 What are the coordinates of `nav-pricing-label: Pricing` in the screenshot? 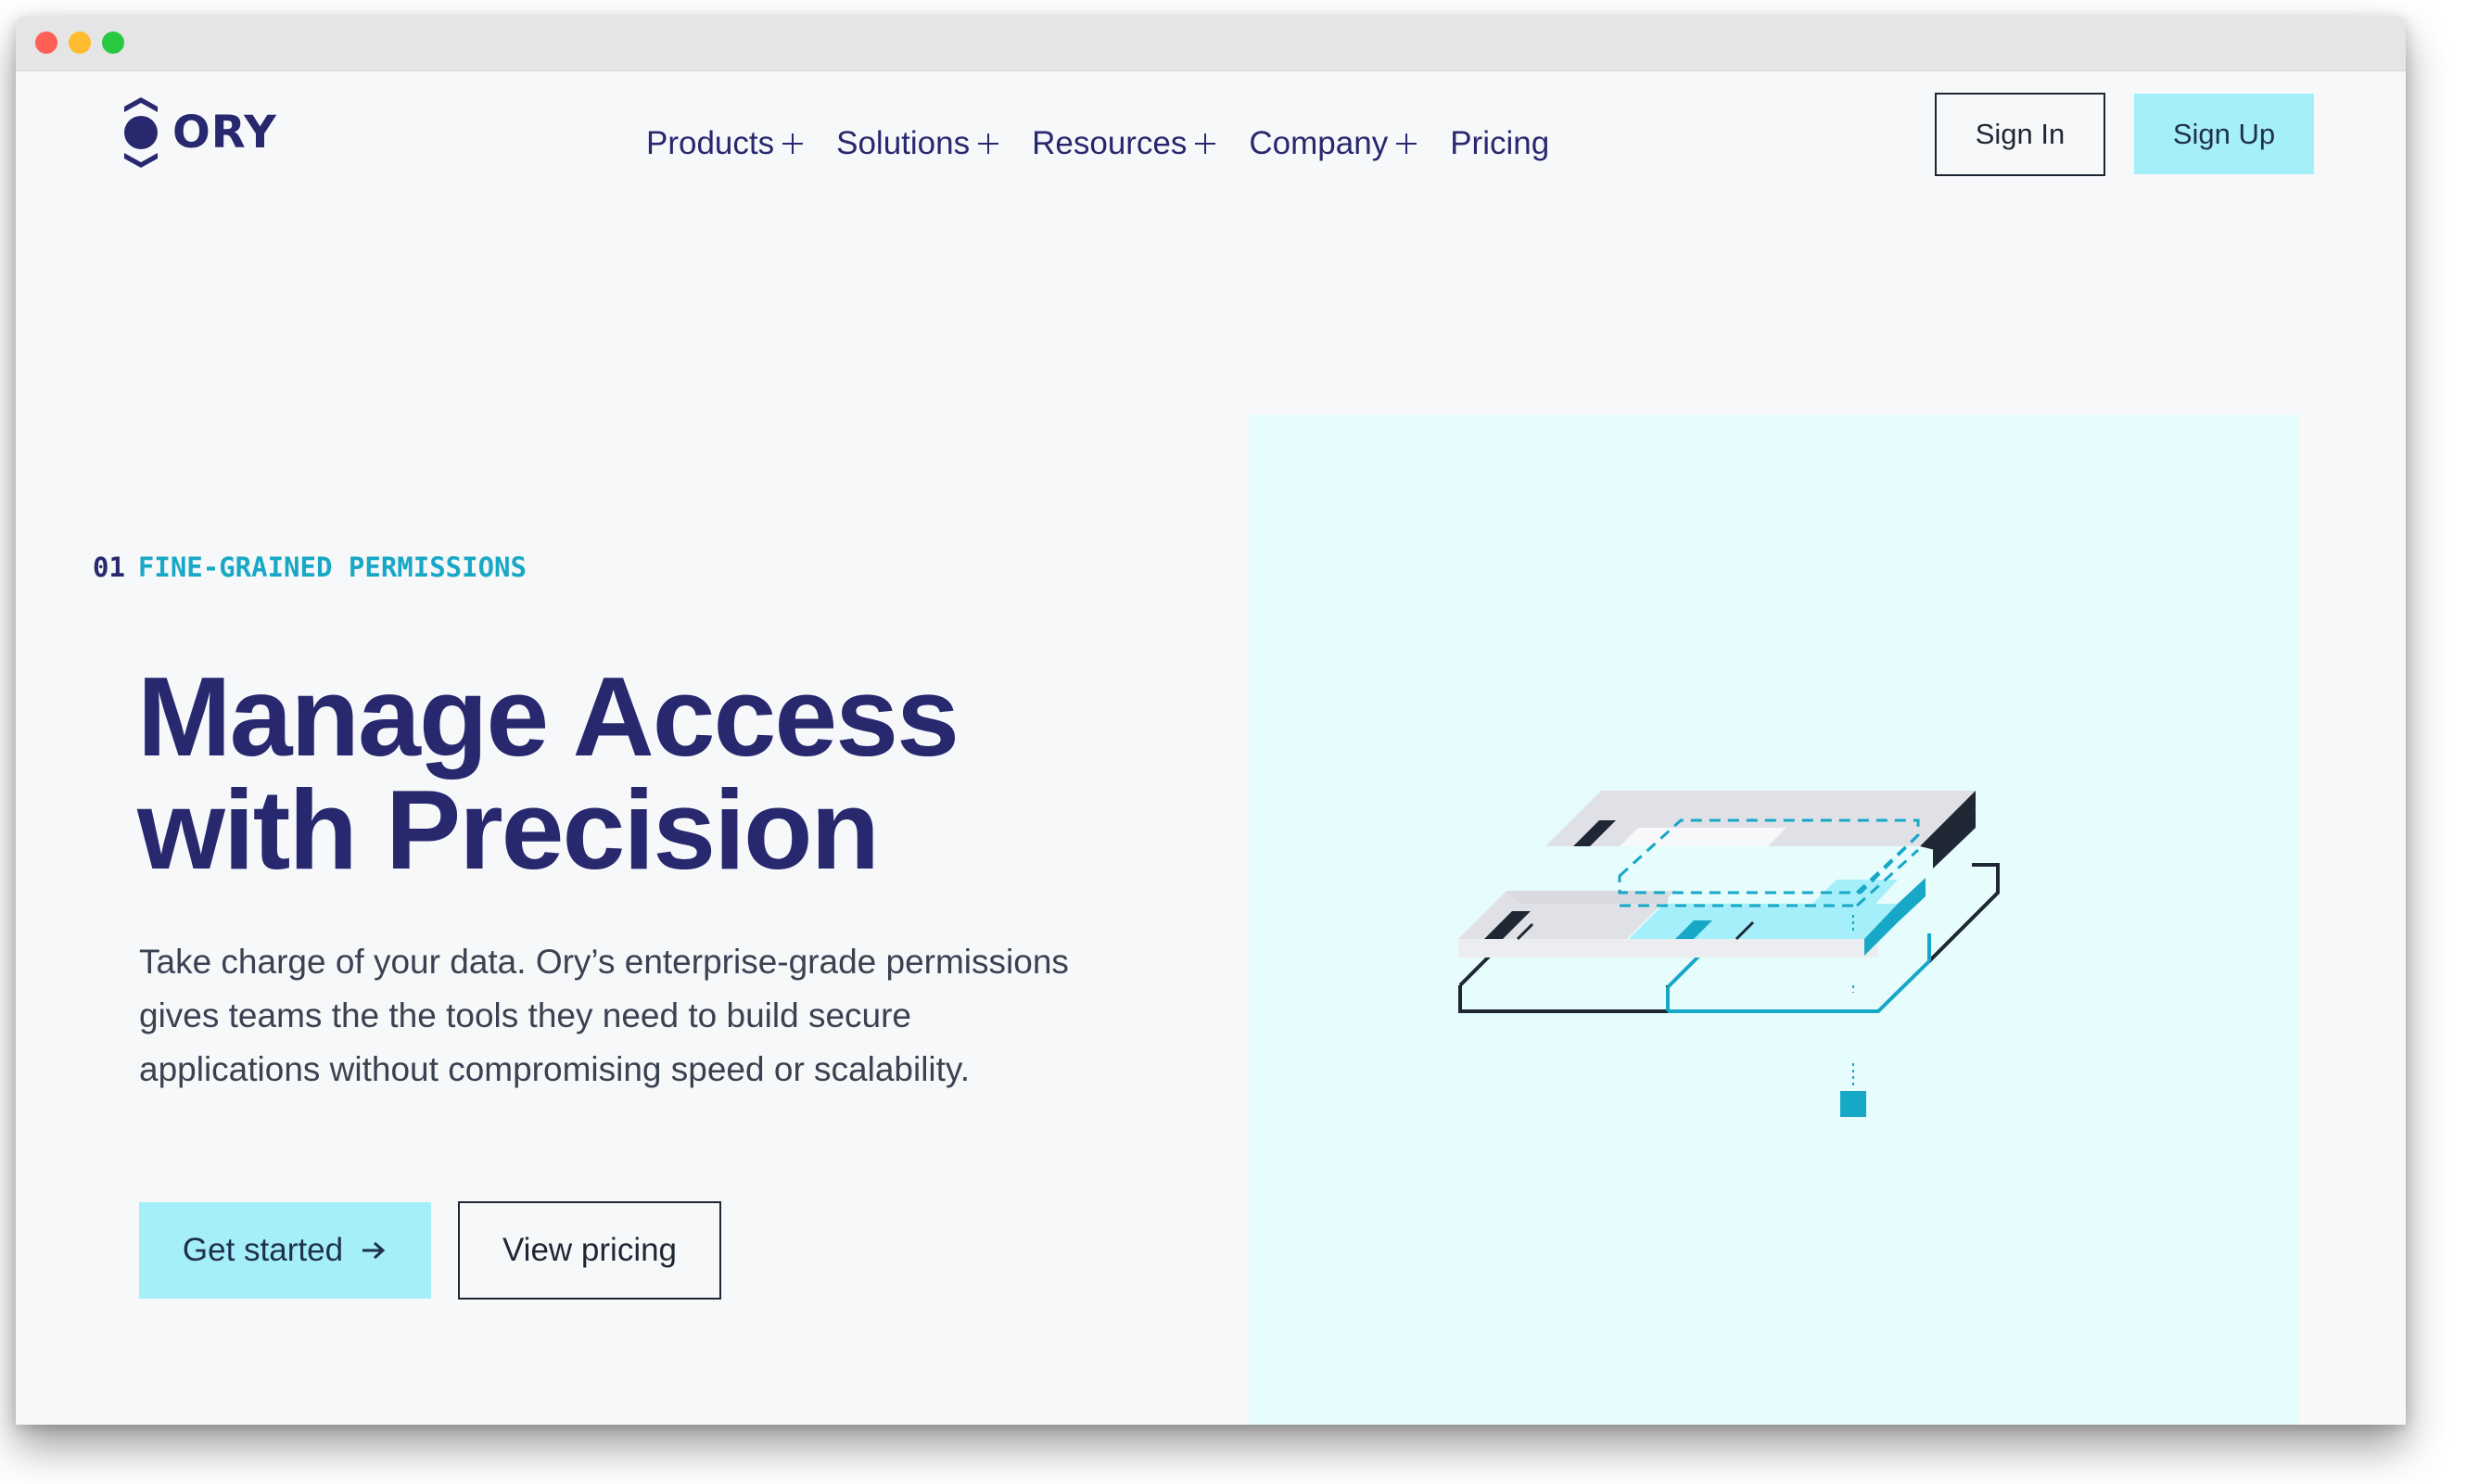 It's located at (1500, 143).